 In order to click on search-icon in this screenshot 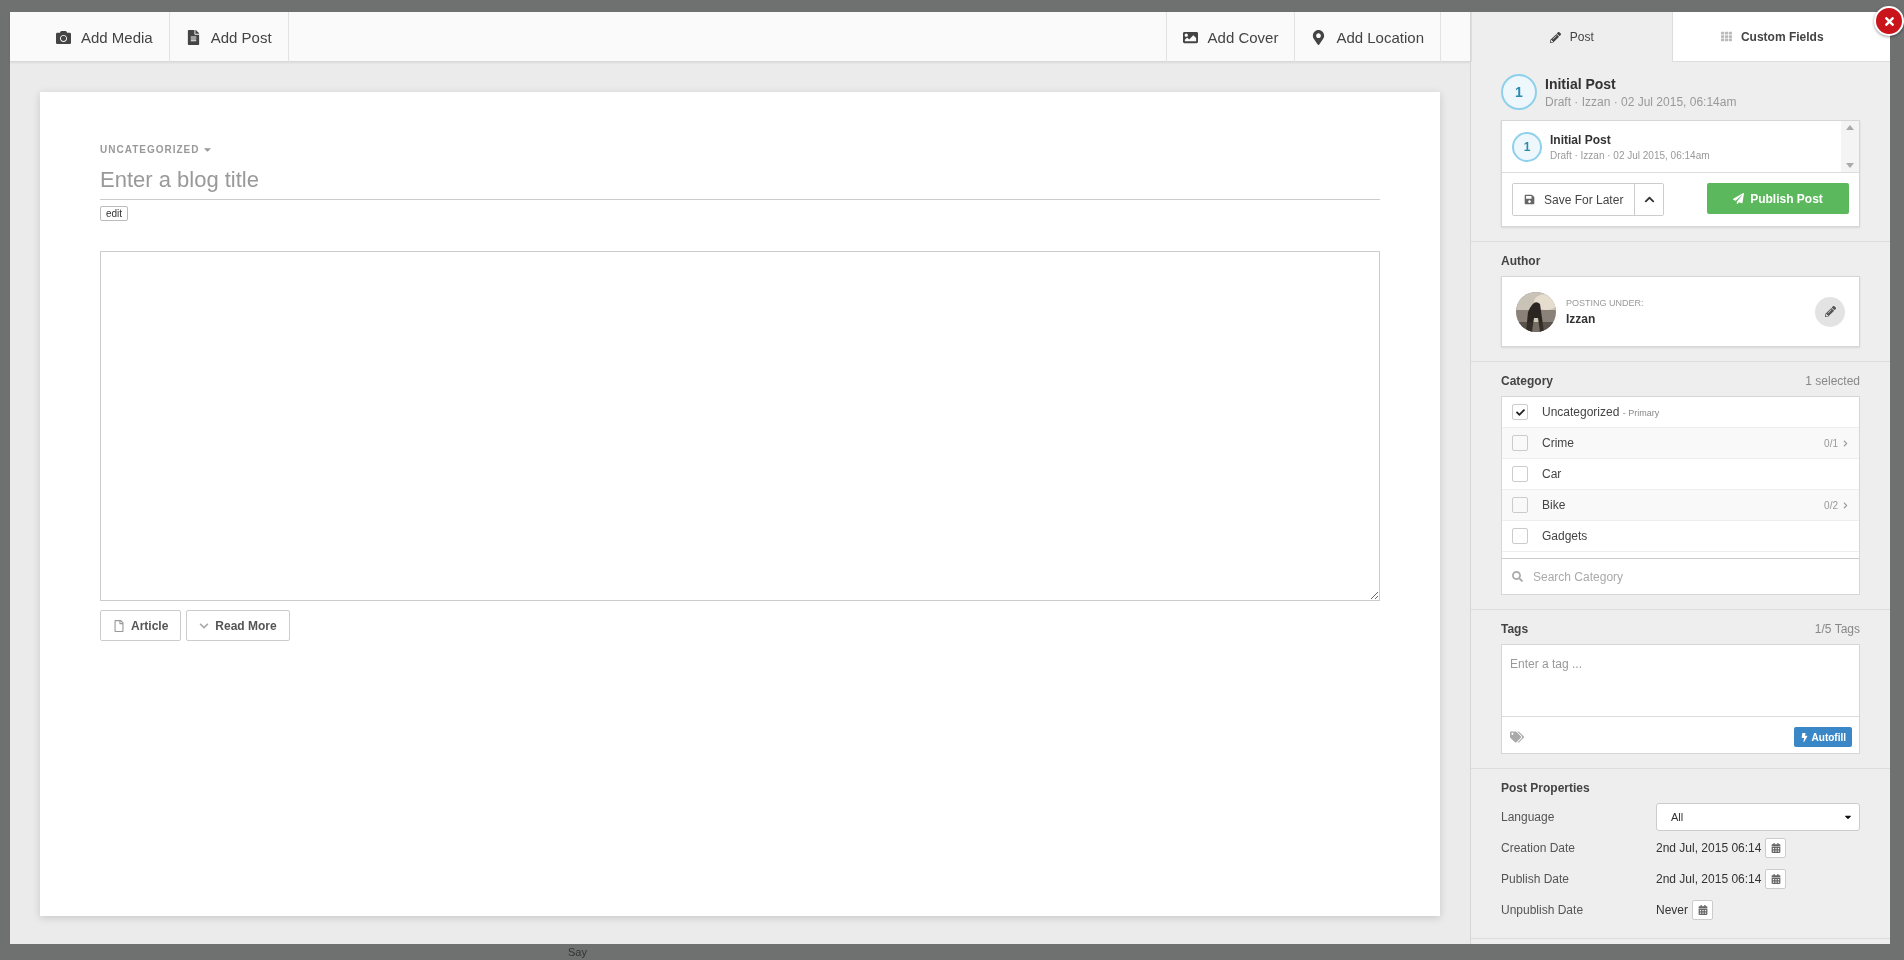, I will do `click(1517, 576)`.